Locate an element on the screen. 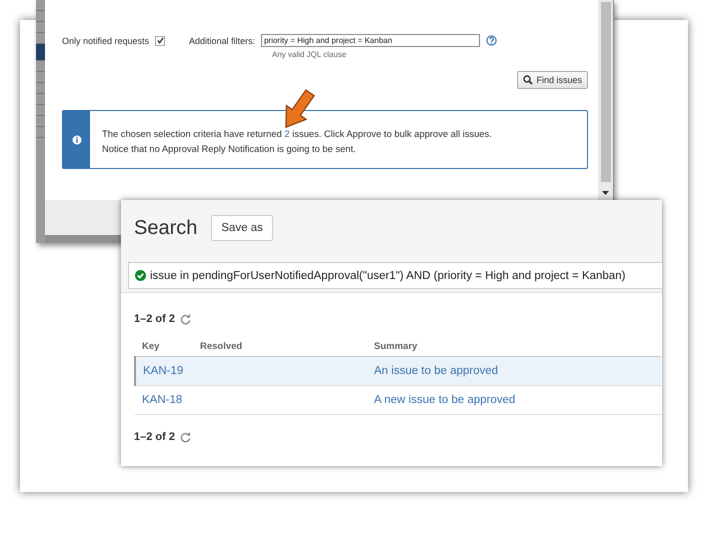 This screenshot has height=534, width=728. scroll-down-icon is located at coordinates (605, 193).